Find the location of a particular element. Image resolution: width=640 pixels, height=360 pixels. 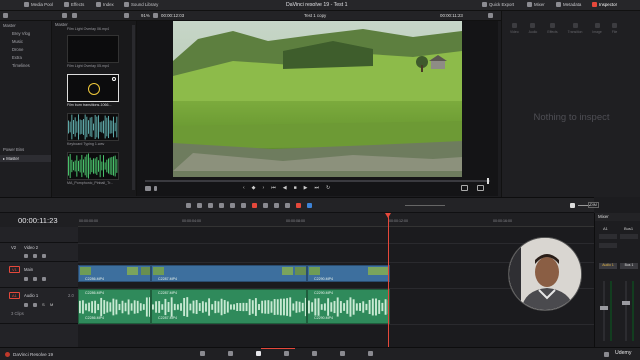

quick-export-button: Quick Export is located at coordinates (498, 4).